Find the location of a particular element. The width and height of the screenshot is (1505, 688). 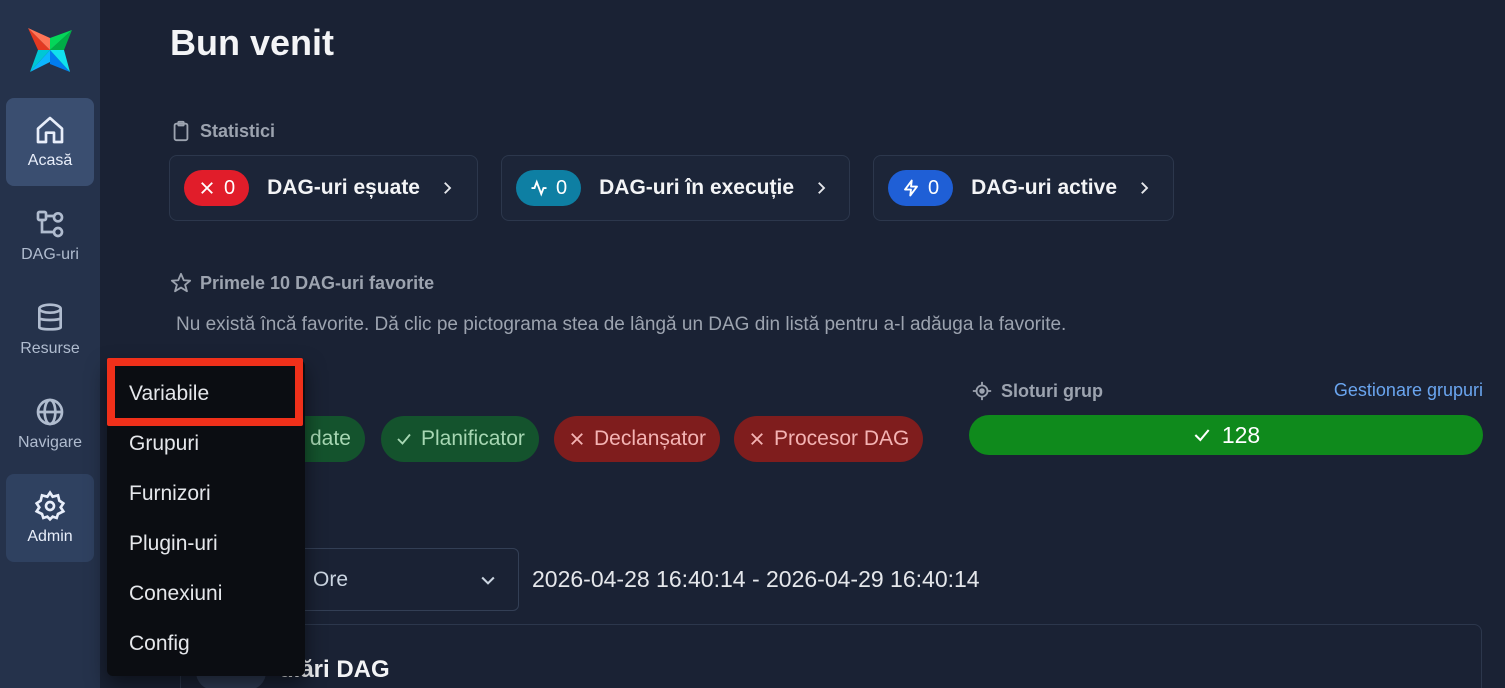

favorites-label: Primele 10 DAG-uri favorite is located at coordinates (317, 282).